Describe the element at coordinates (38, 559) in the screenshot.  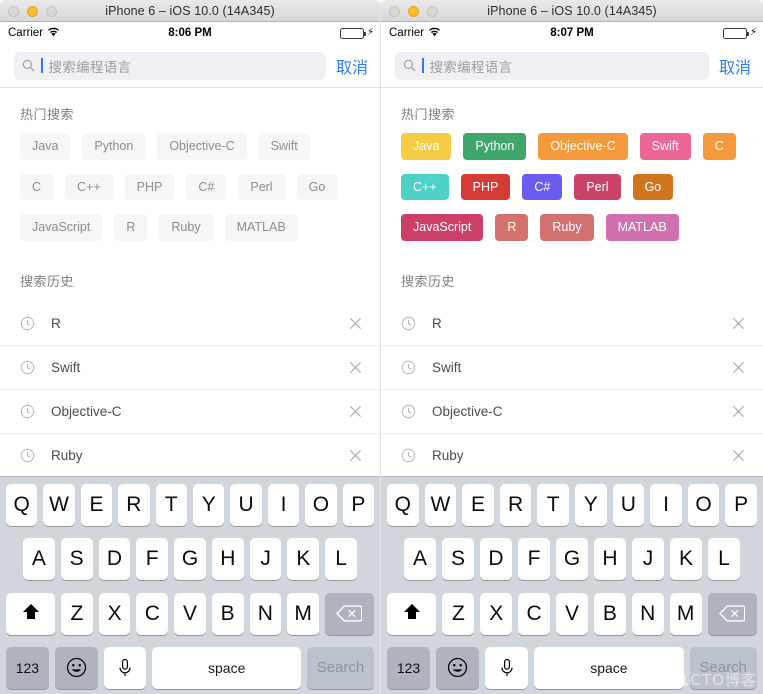
I see `key-A: A` at that location.